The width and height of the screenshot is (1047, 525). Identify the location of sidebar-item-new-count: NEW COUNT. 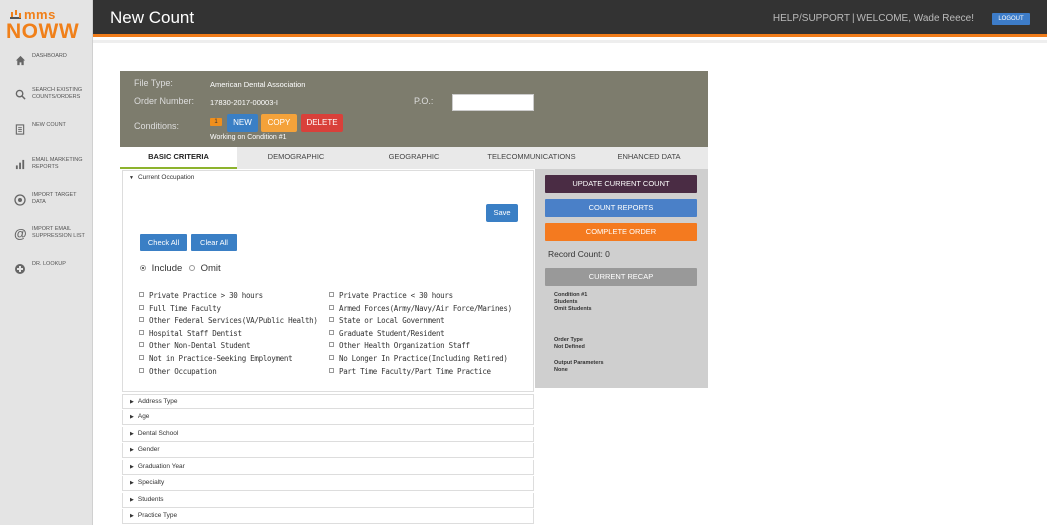
(46, 132).